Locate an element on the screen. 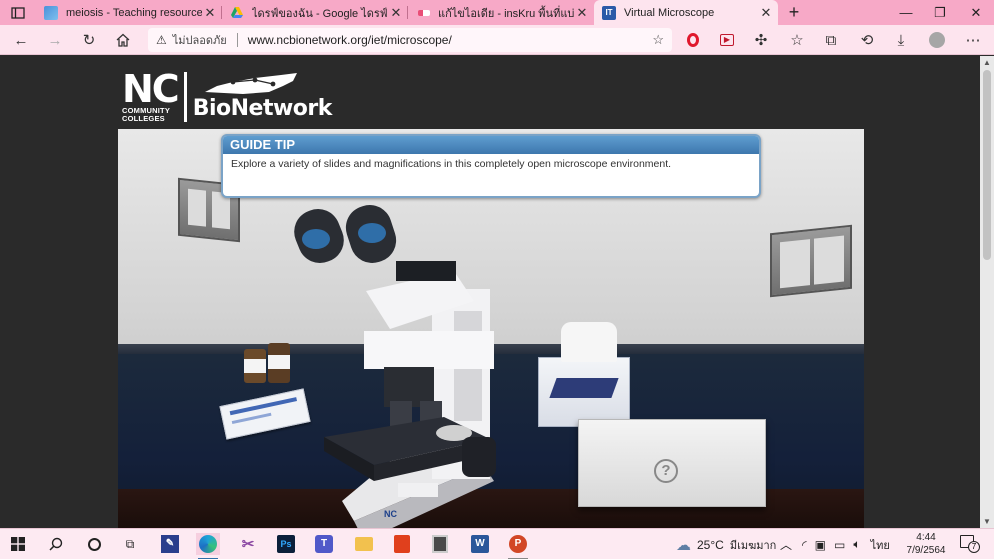  refresh-icon: ↻ is located at coordinates (89, 40).